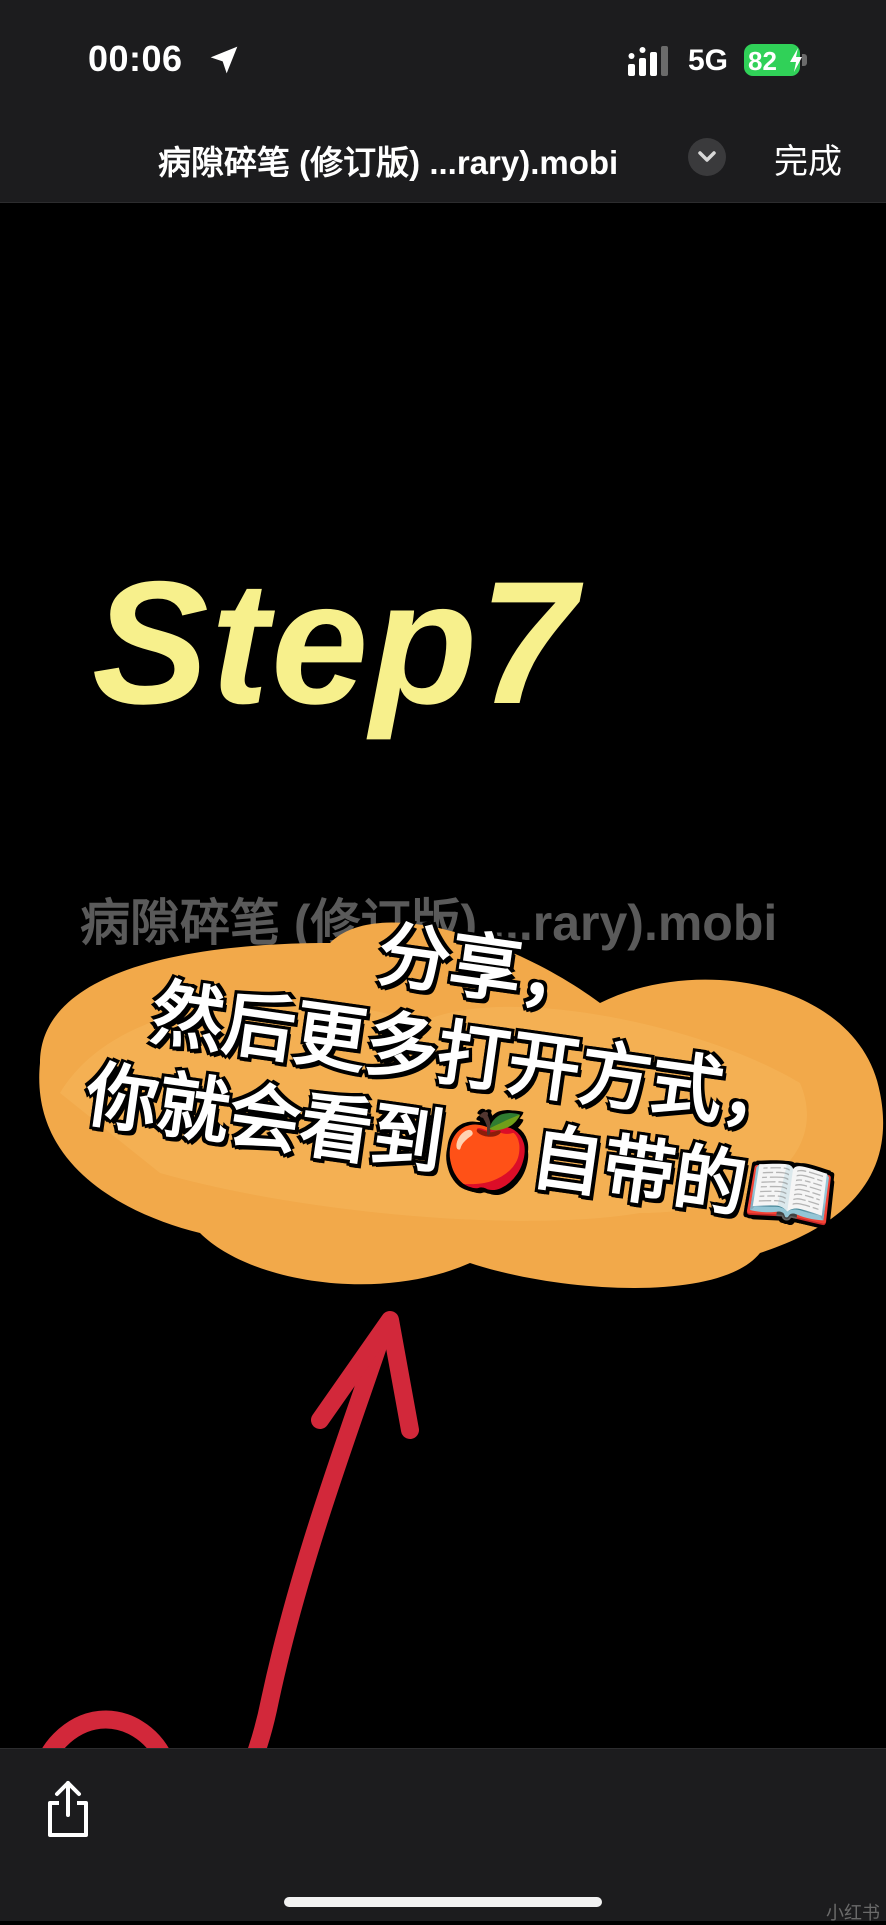 This screenshot has width=886, height=1925. What do you see at coordinates (648, 61) in the screenshot?
I see `signal-bars-icon` at bounding box center [648, 61].